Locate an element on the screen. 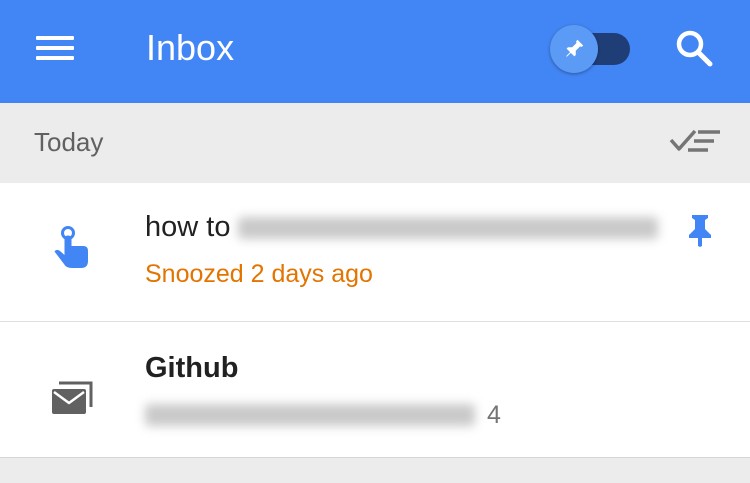 The width and height of the screenshot is (750, 483). search-icon is located at coordinates (694, 48).